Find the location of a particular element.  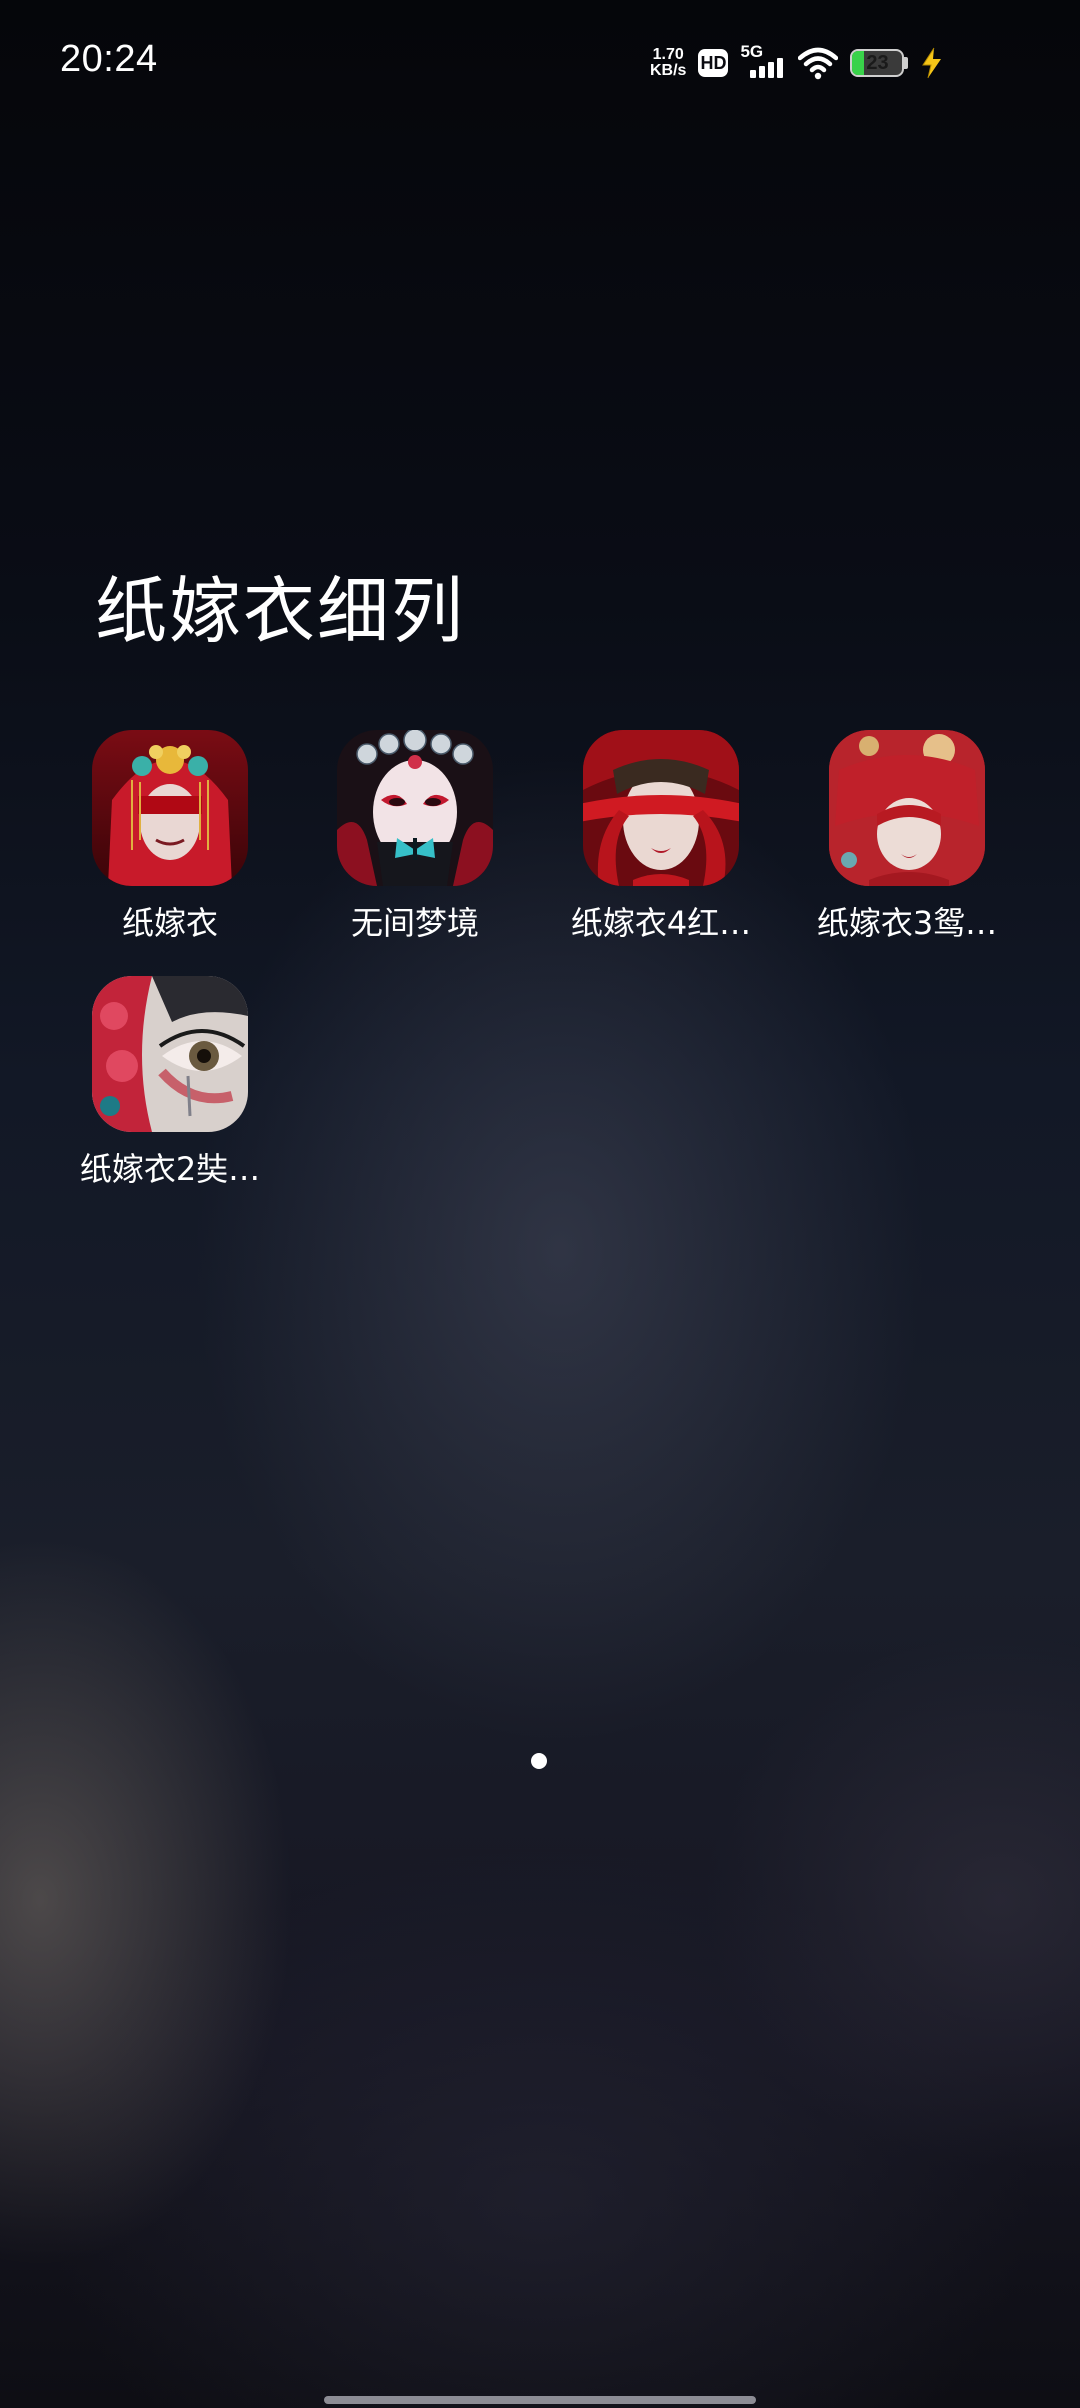

status-icons: 1.70 KB/s HD 5G 23 is located at coordinates (797, 63).